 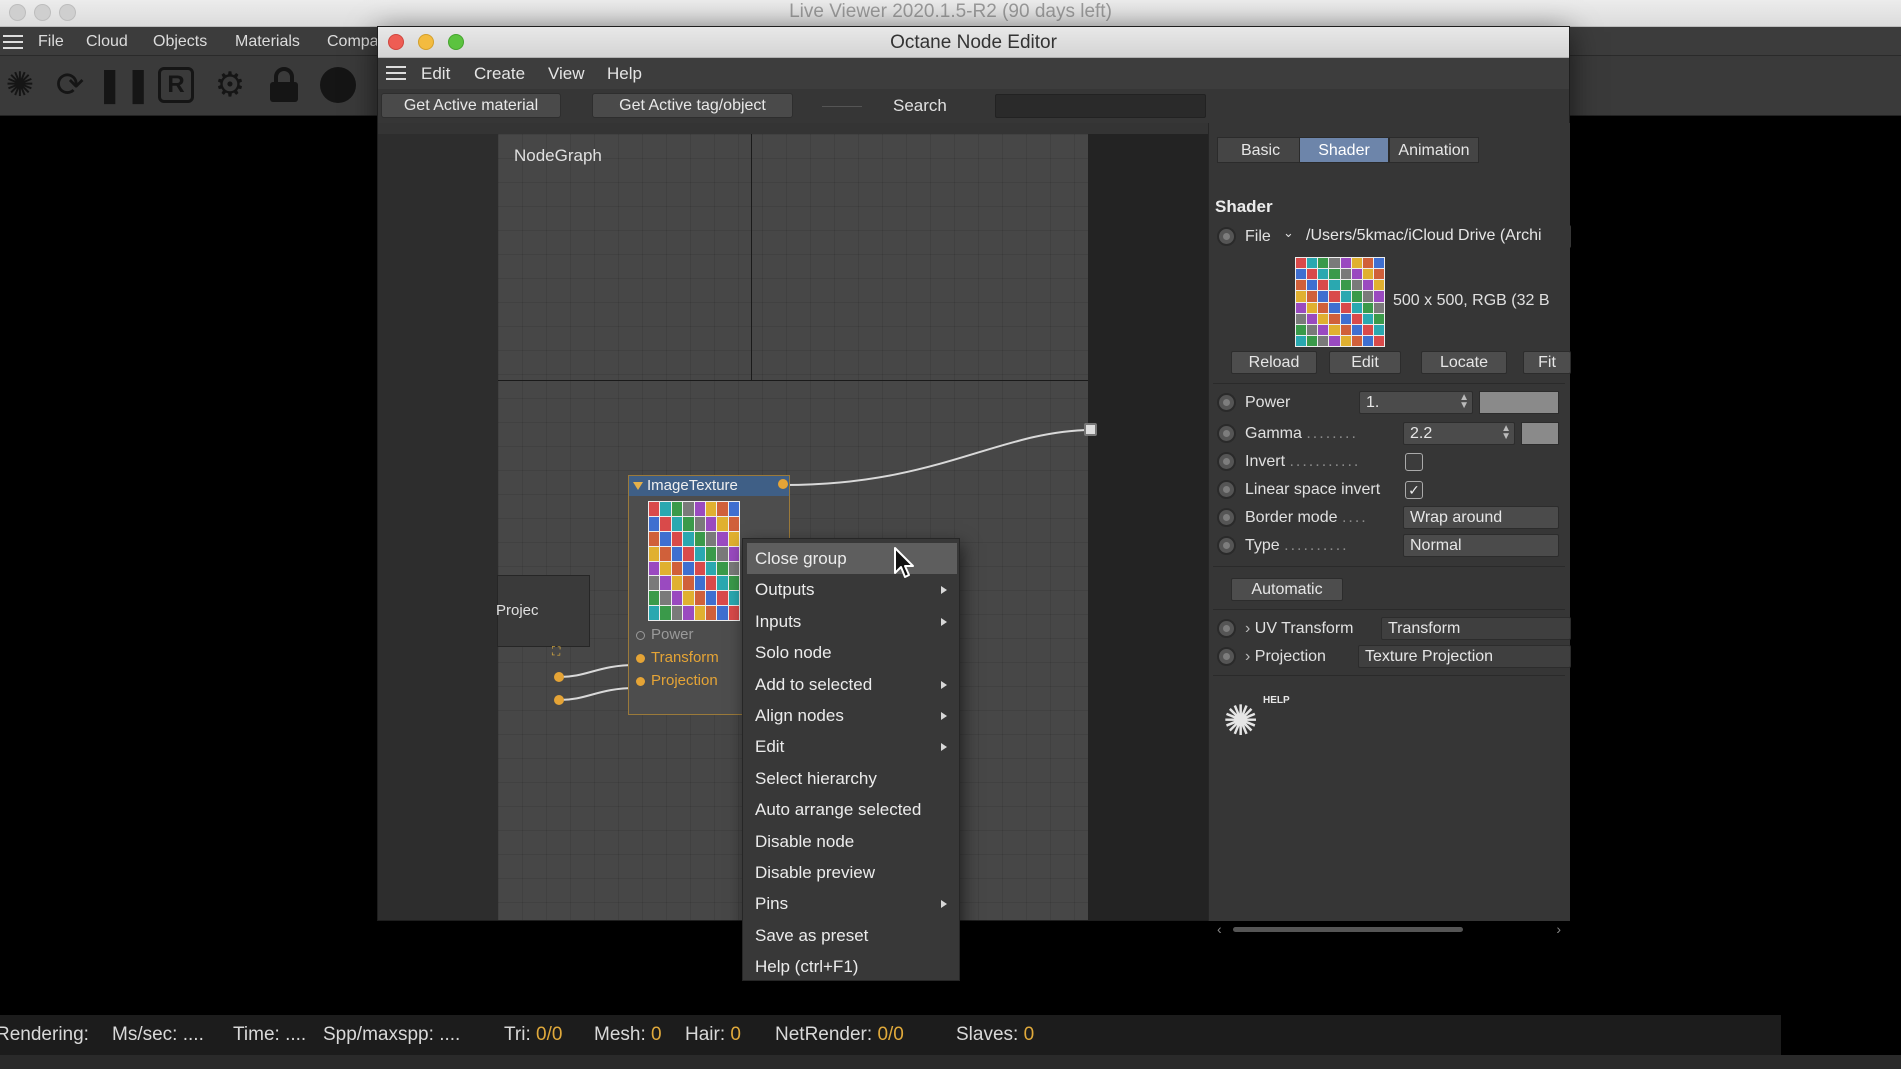 I want to click on file-anim-radio, so click(x=1226, y=236).